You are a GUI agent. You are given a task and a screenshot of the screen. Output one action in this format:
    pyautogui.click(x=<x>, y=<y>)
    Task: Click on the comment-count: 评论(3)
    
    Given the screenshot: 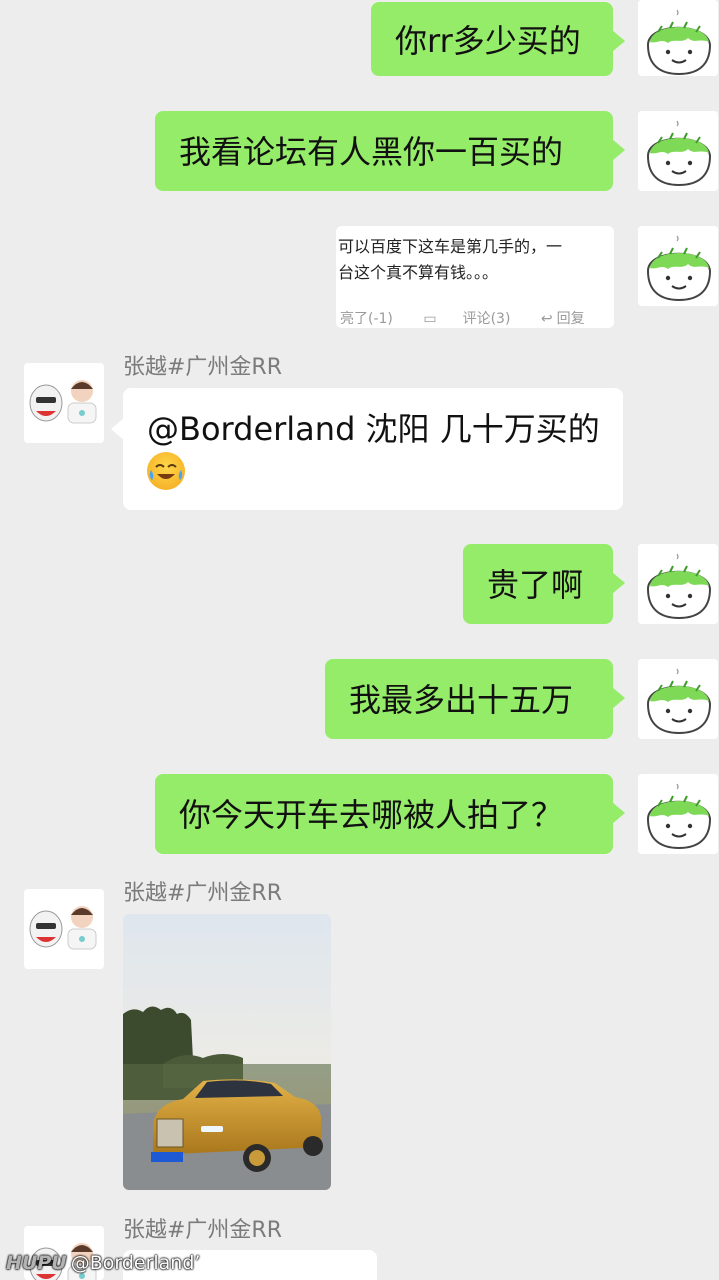 What is the action you would take?
    pyautogui.click(x=486, y=319)
    